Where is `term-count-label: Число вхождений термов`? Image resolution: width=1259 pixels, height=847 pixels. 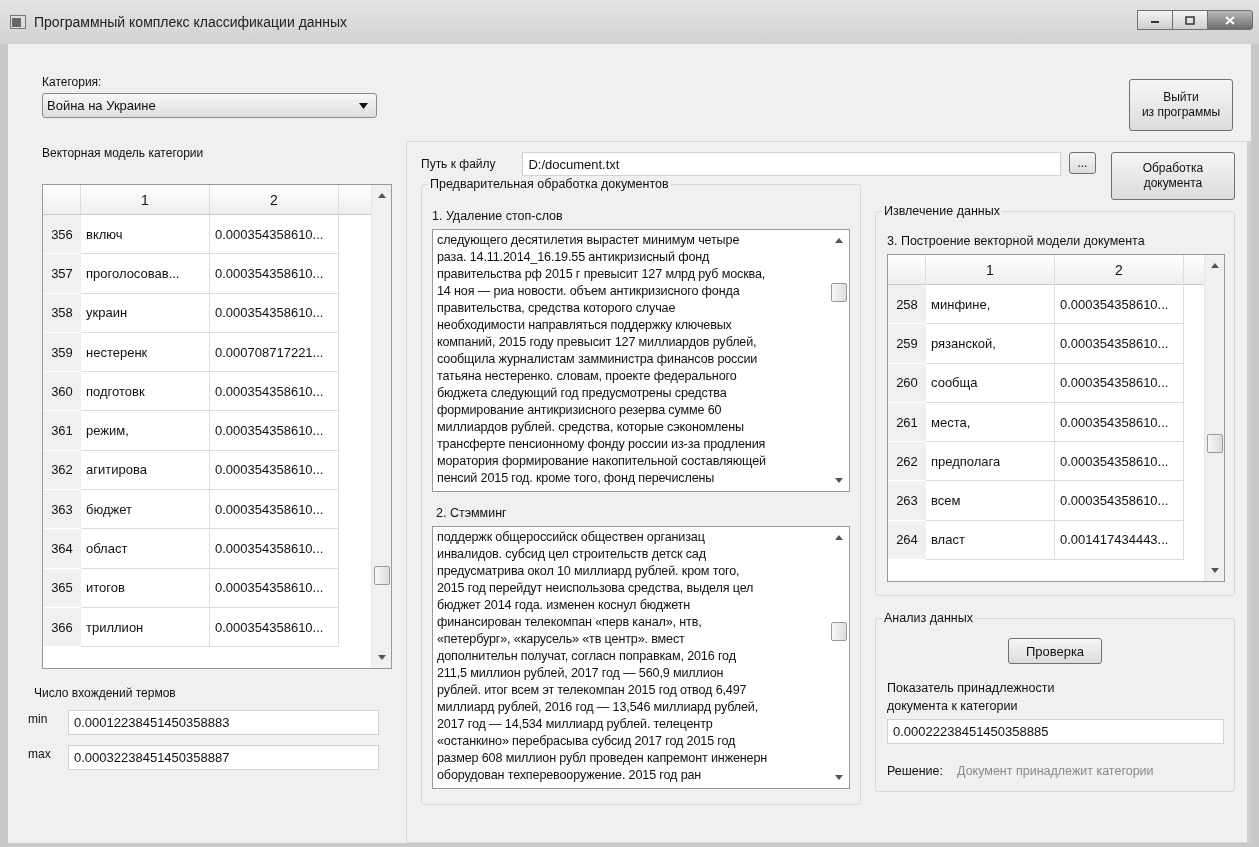 term-count-label: Число вхождений термов is located at coordinates (105, 693).